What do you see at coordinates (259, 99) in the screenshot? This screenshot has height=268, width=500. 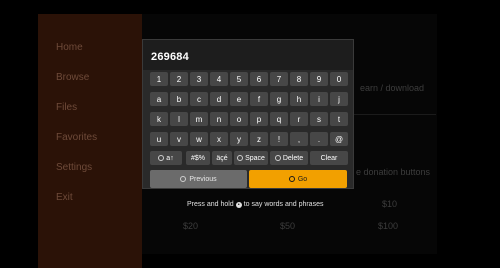 I see `key-f: f` at bounding box center [259, 99].